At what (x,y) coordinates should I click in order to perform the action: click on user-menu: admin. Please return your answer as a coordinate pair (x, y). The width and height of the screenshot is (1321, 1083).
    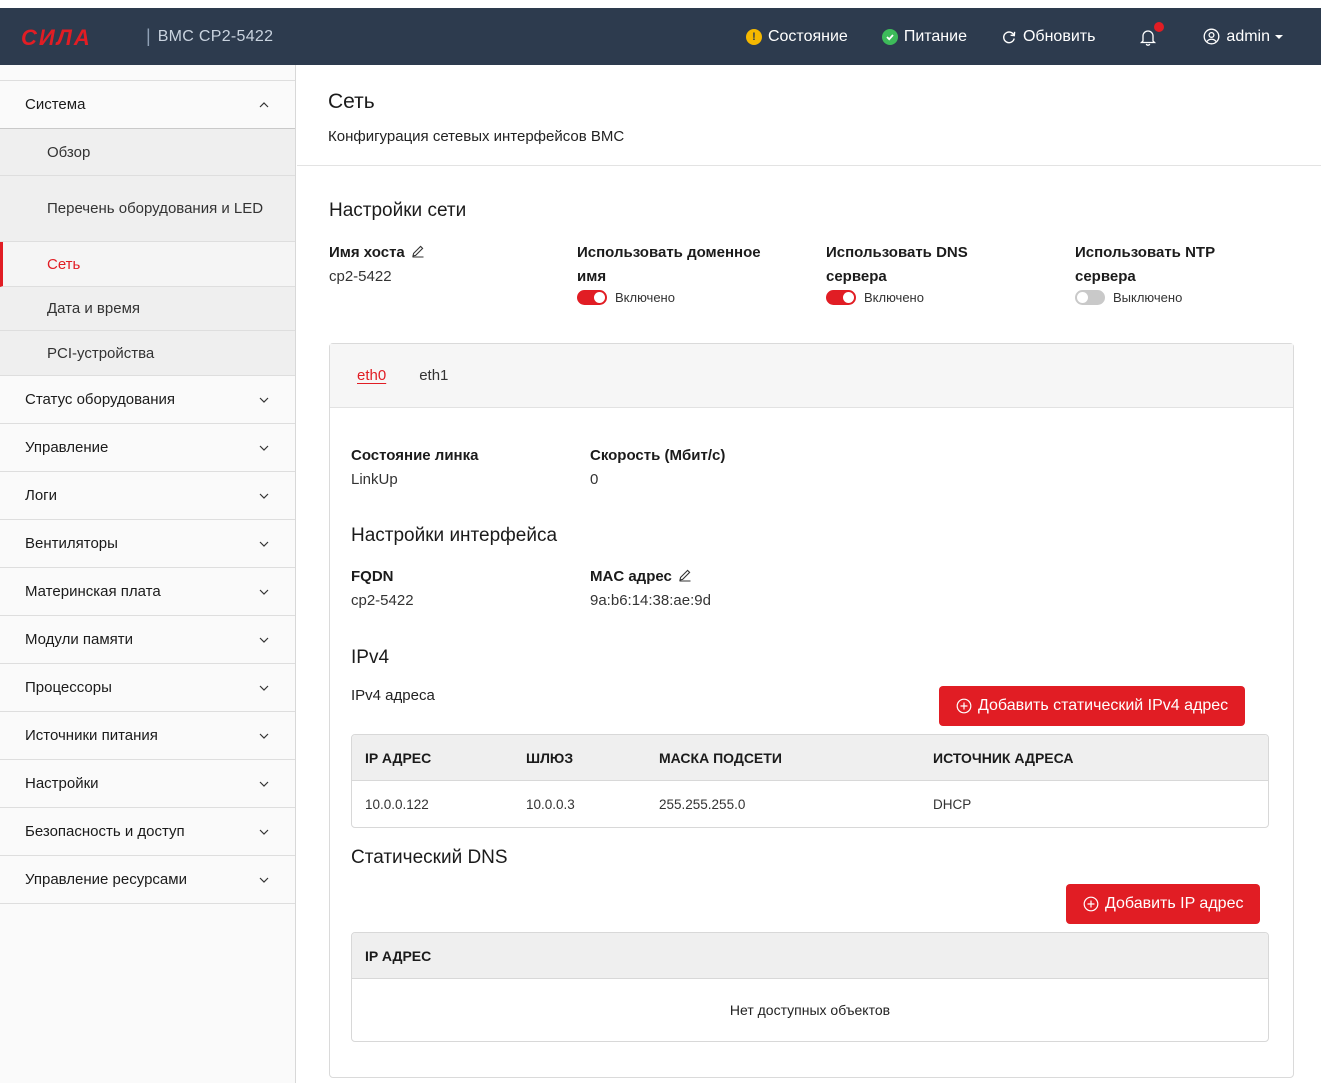
    Looking at the image, I should click on (1243, 37).